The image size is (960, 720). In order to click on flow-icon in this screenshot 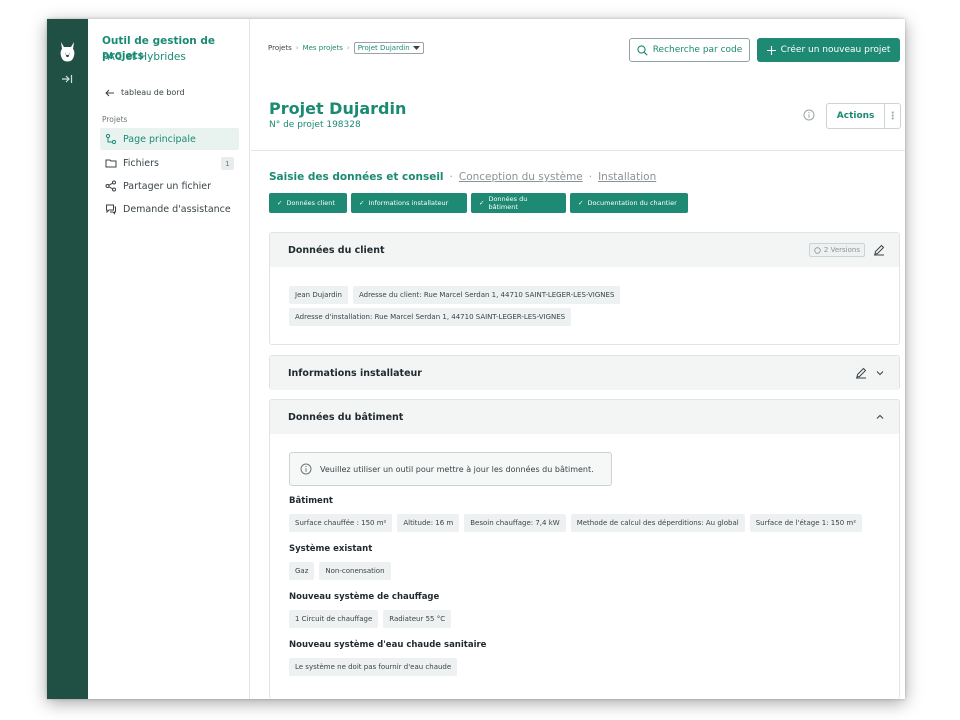, I will do `click(111, 139)`.